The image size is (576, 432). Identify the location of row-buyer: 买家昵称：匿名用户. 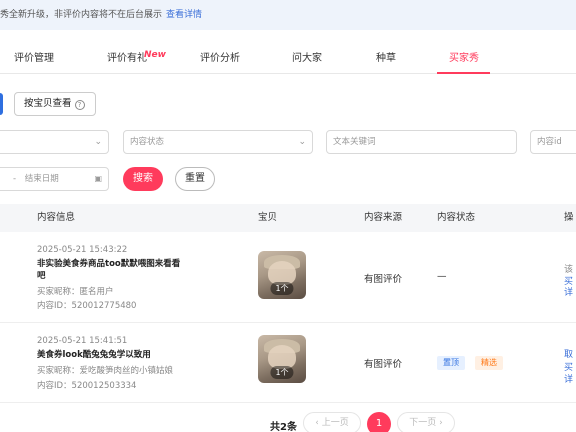
(75, 292).